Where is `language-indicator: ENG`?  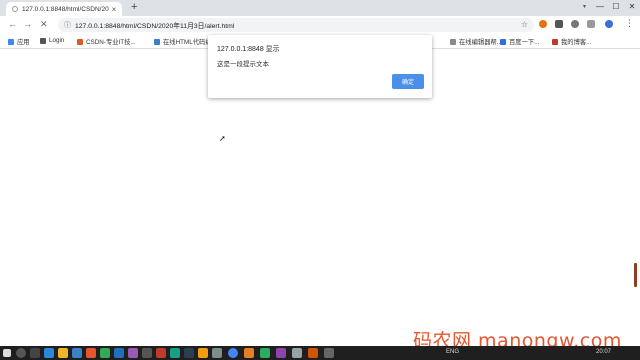
language-indicator: ENG is located at coordinates (452, 352).